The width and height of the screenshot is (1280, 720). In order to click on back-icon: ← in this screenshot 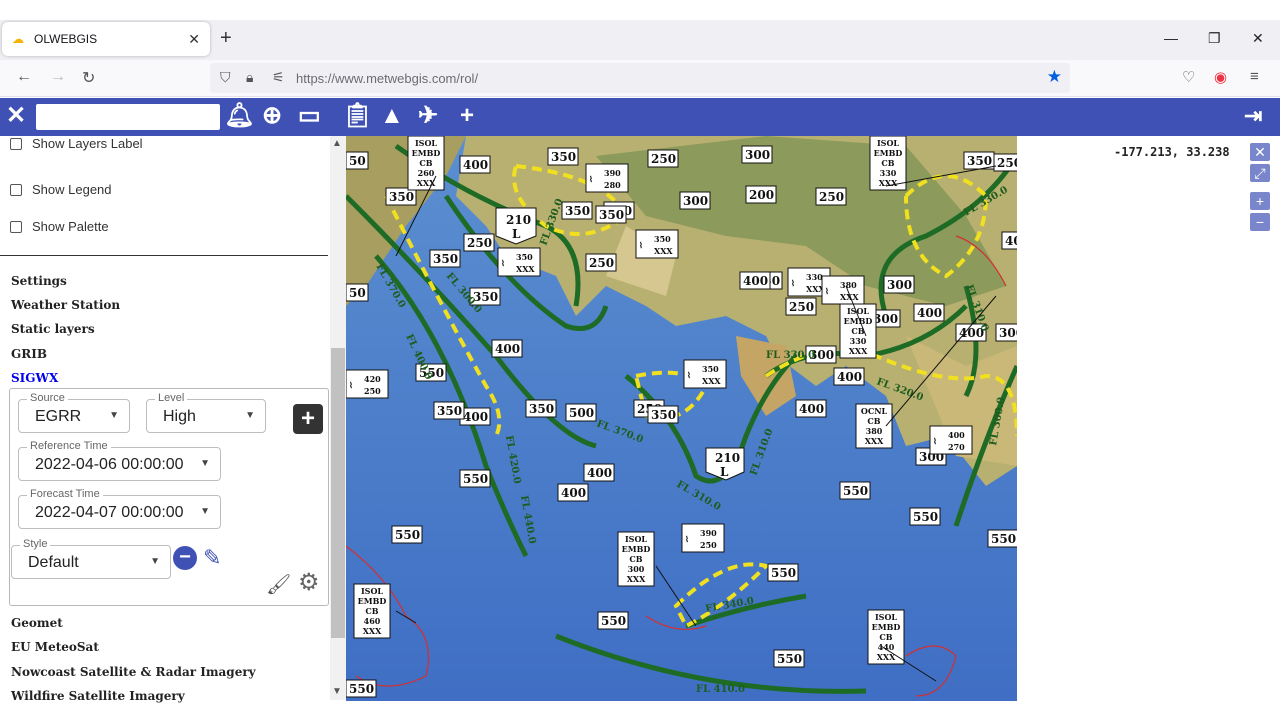, I will do `click(24, 77)`.